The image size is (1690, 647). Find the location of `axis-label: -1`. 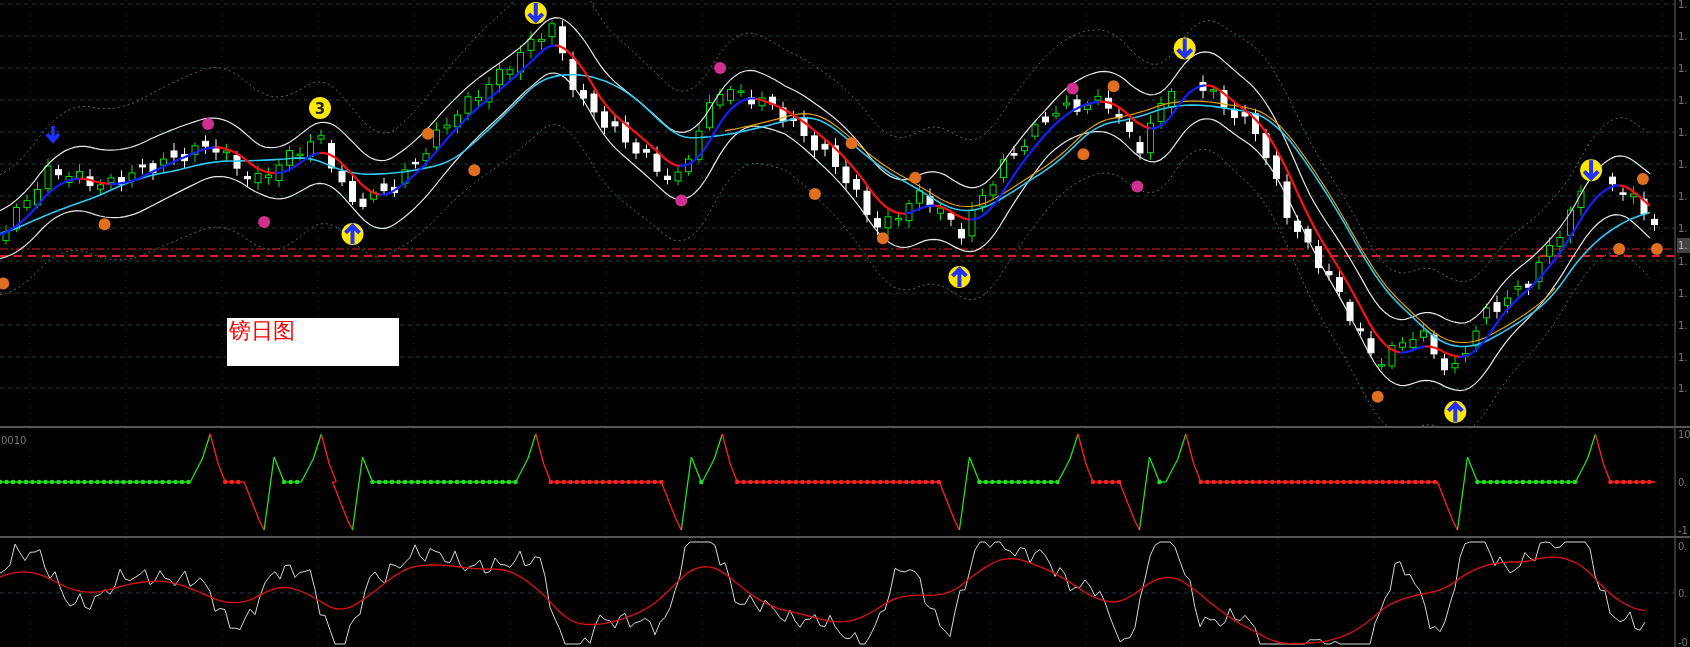

axis-label: -1 is located at coordinates (1683, 530).